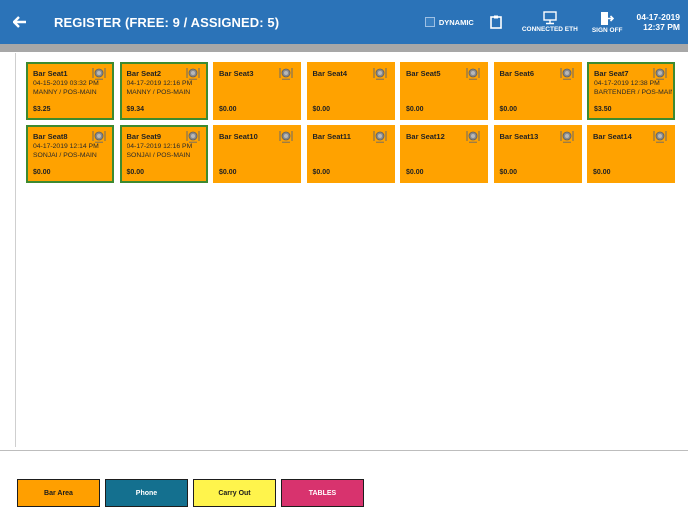  I want to click on clipboard-button, so click(496, 22).